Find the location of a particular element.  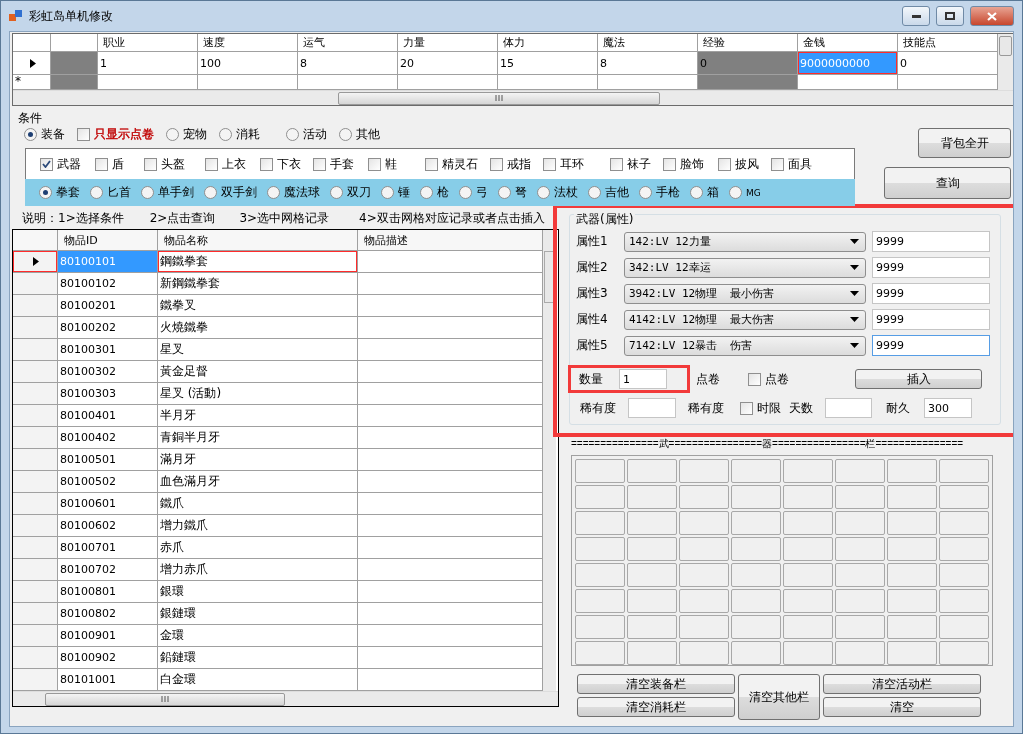

radio-option: 拳套 is located at coordinates (59, 192).